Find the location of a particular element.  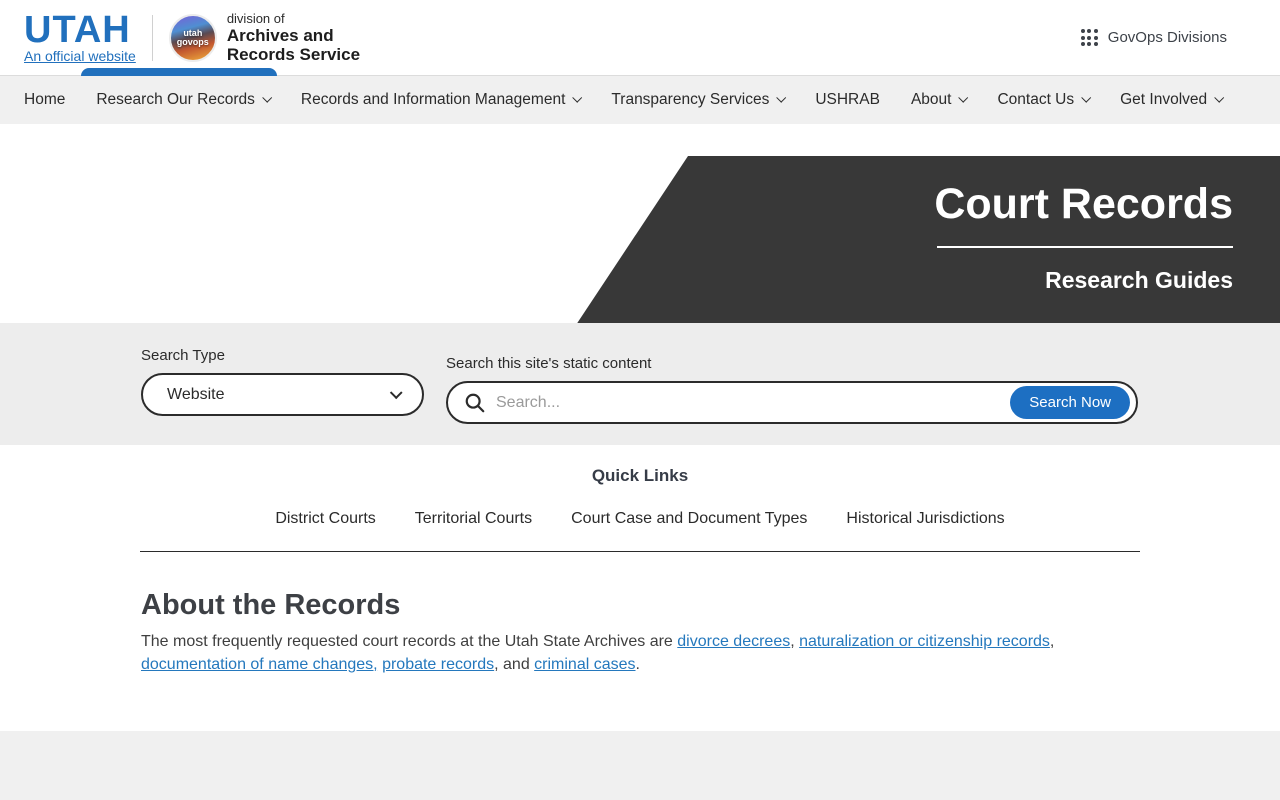

apps-grid-icon is located at coordinates (1089, 37).